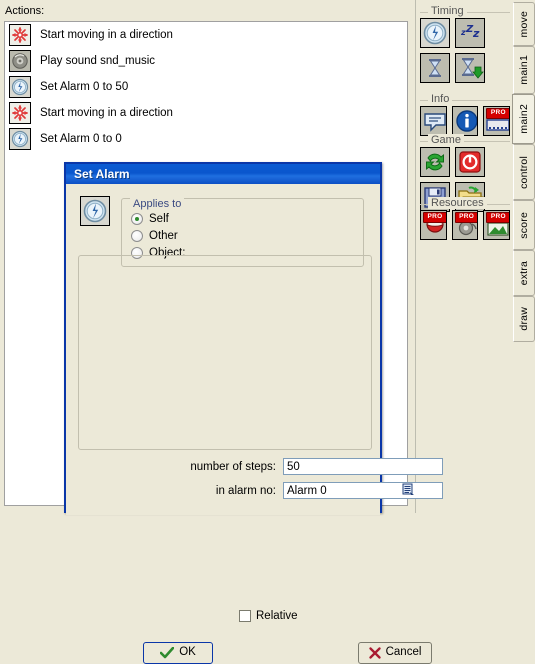  What do you see at coordinates (465, 121) in the screenshot?
I see `show-info-icon` at bounding box center [465, 121].